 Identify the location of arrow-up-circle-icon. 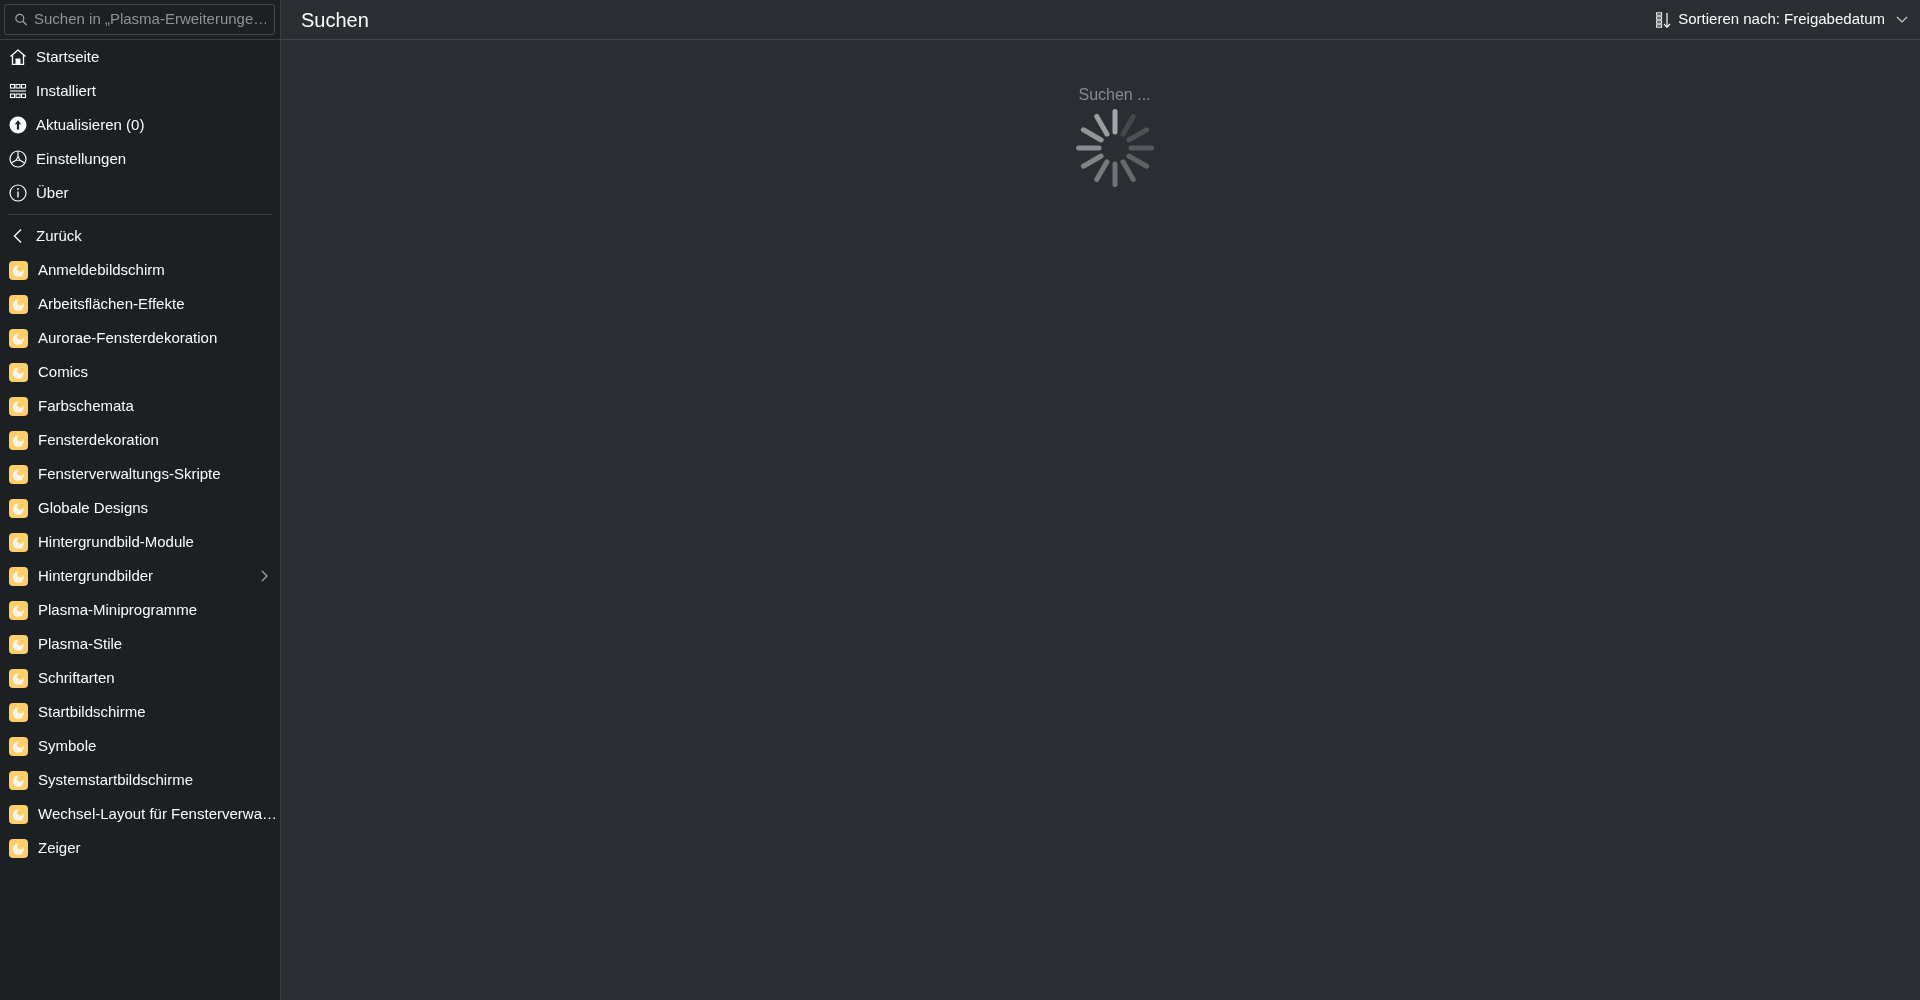
(18, 125).